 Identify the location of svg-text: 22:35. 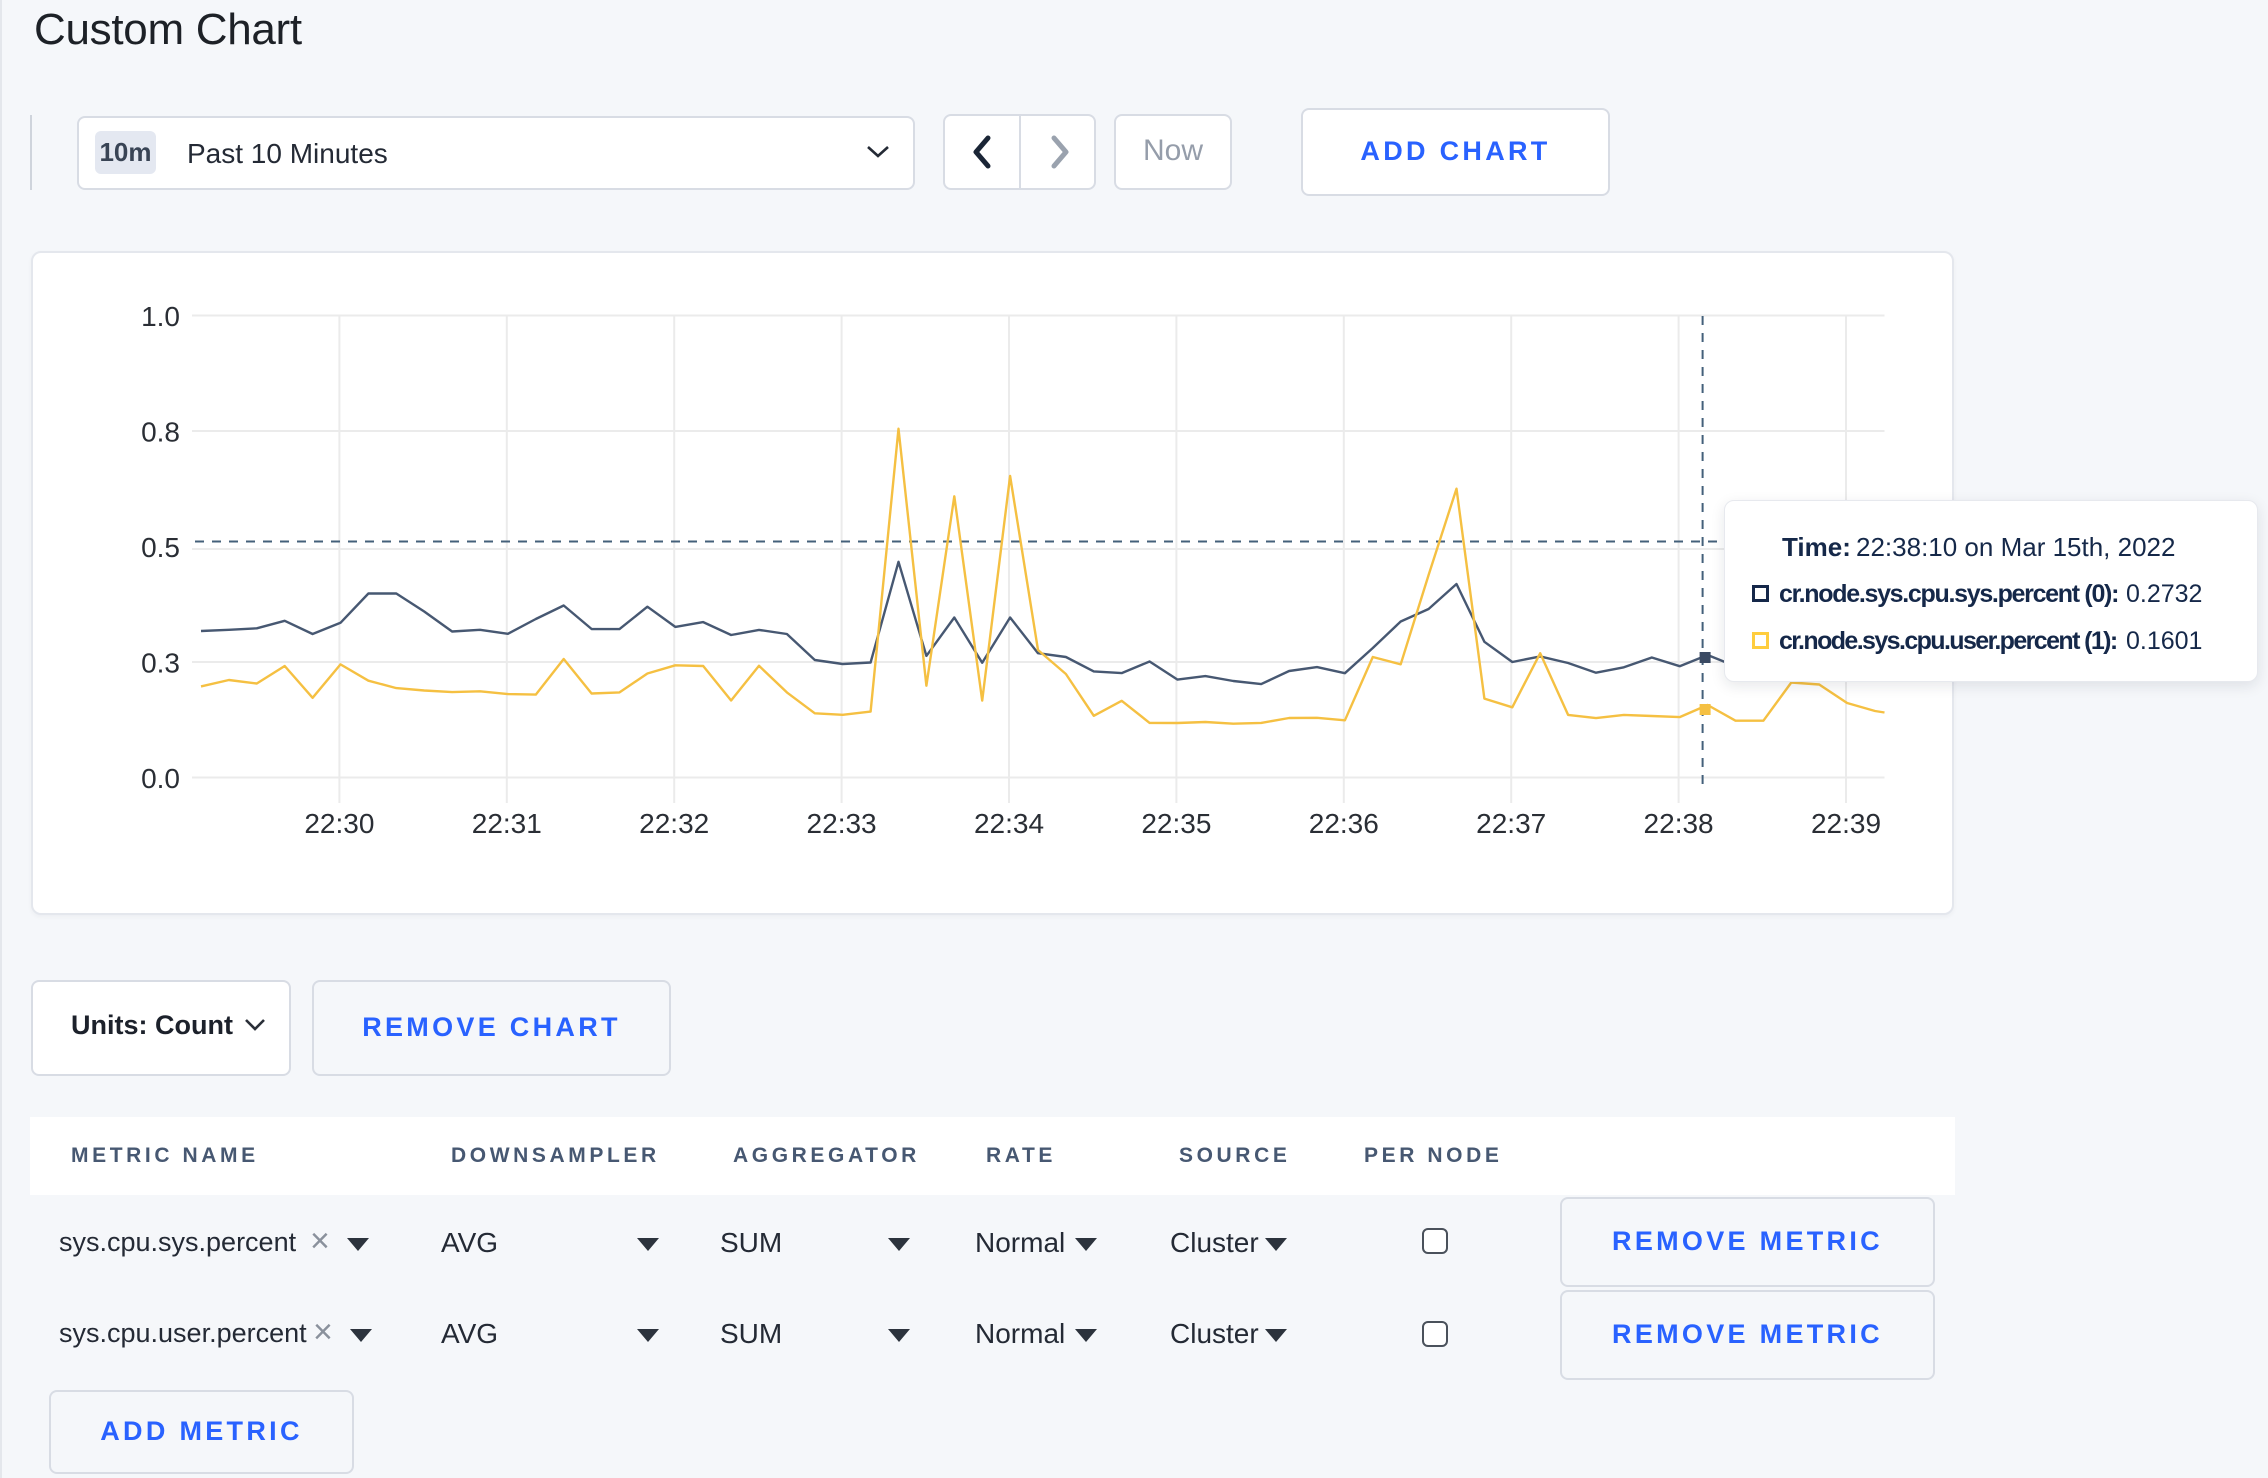
(1176, 823).